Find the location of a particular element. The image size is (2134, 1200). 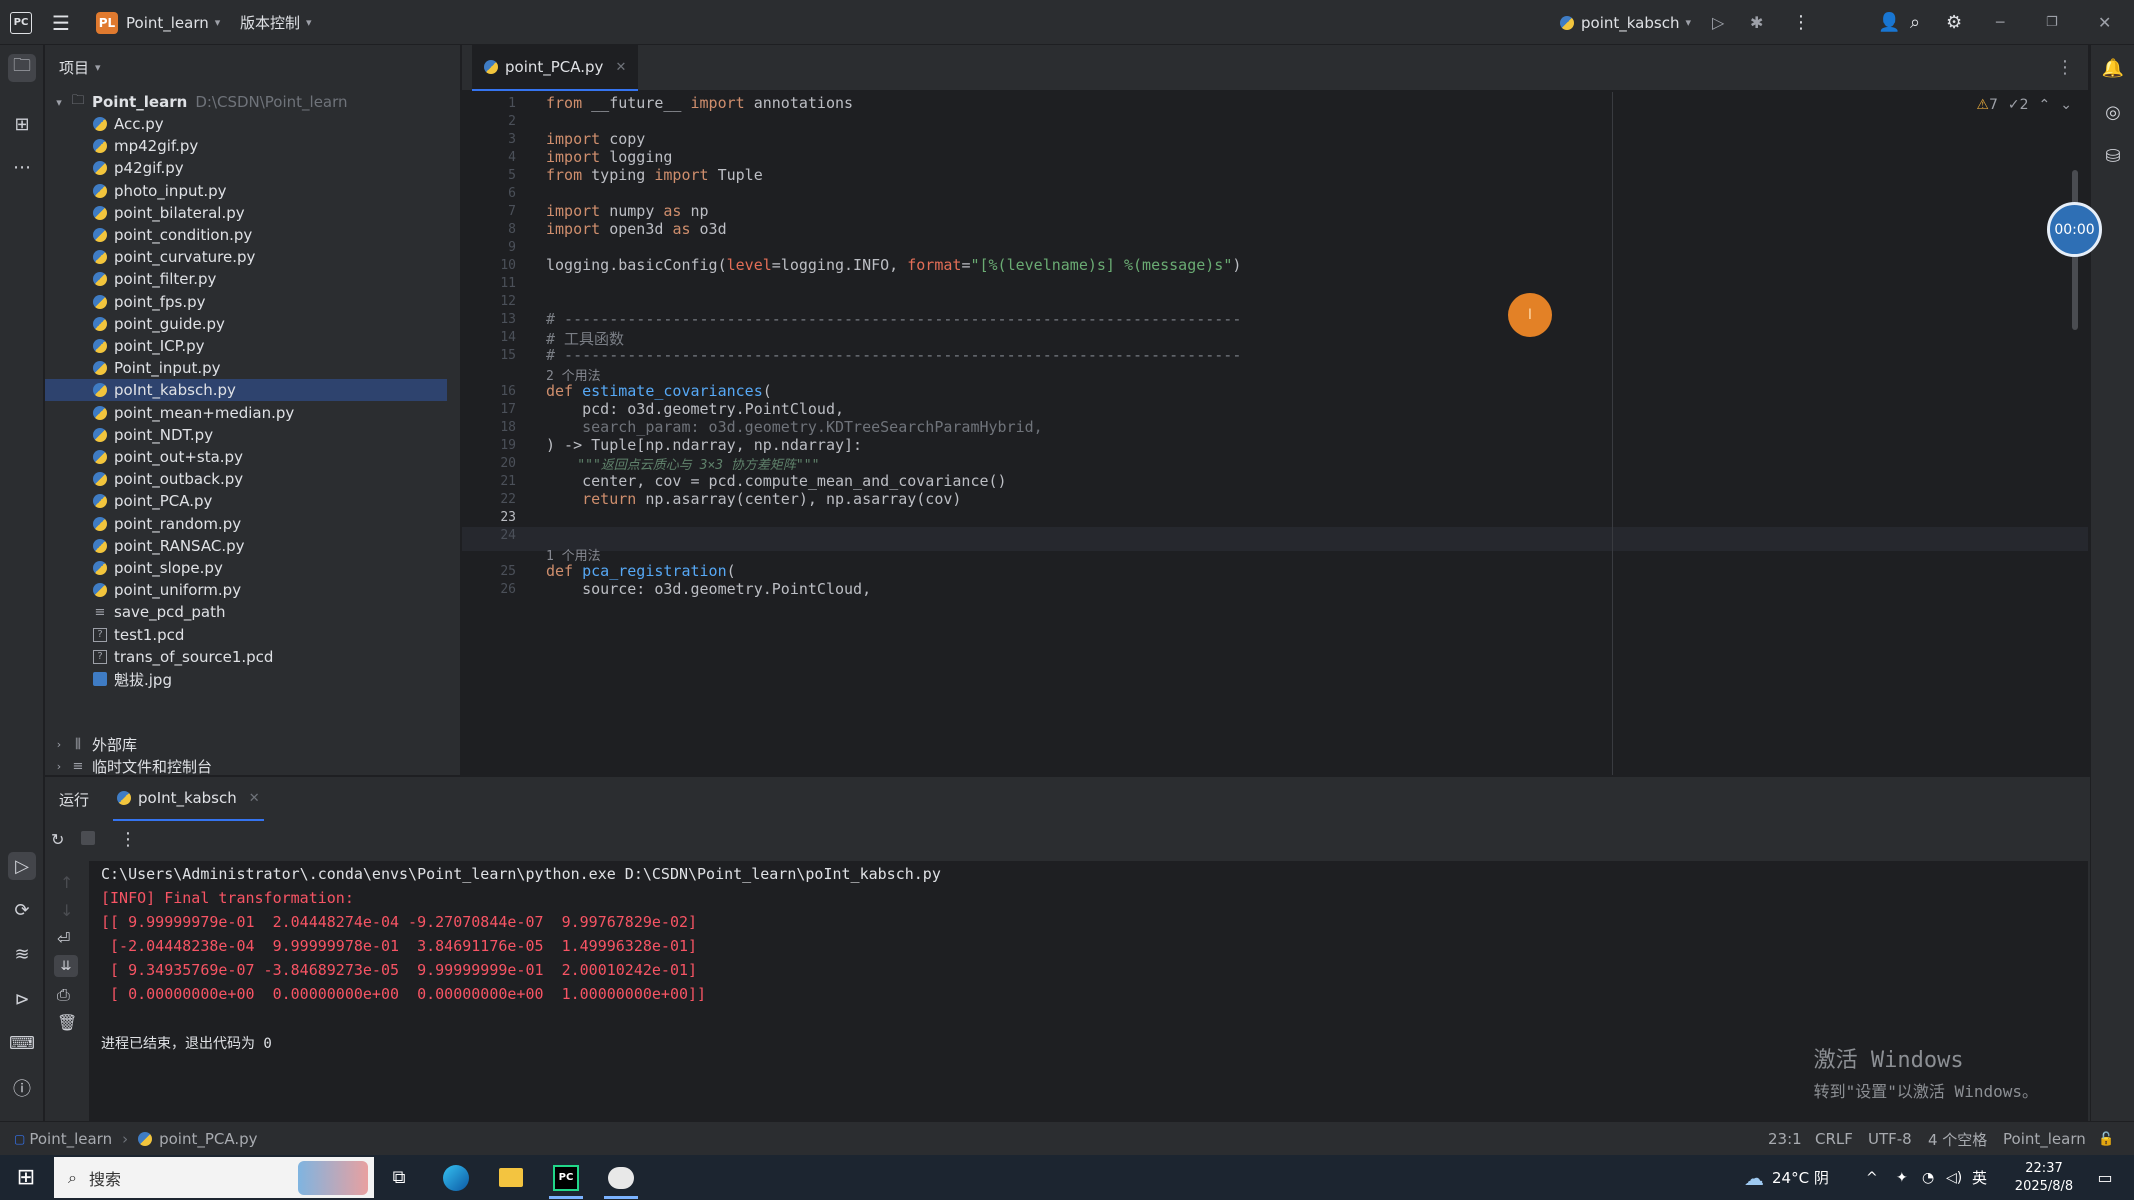

arrow-down-icon: ↓ is located at coordinates (66, 910).